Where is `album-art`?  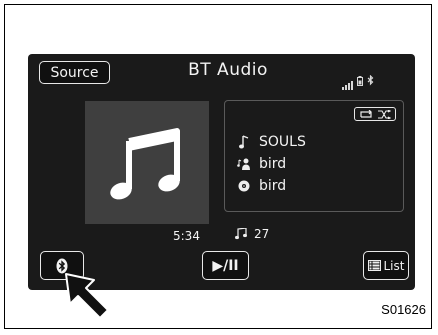
album-art is located at coordinates (147, 162).